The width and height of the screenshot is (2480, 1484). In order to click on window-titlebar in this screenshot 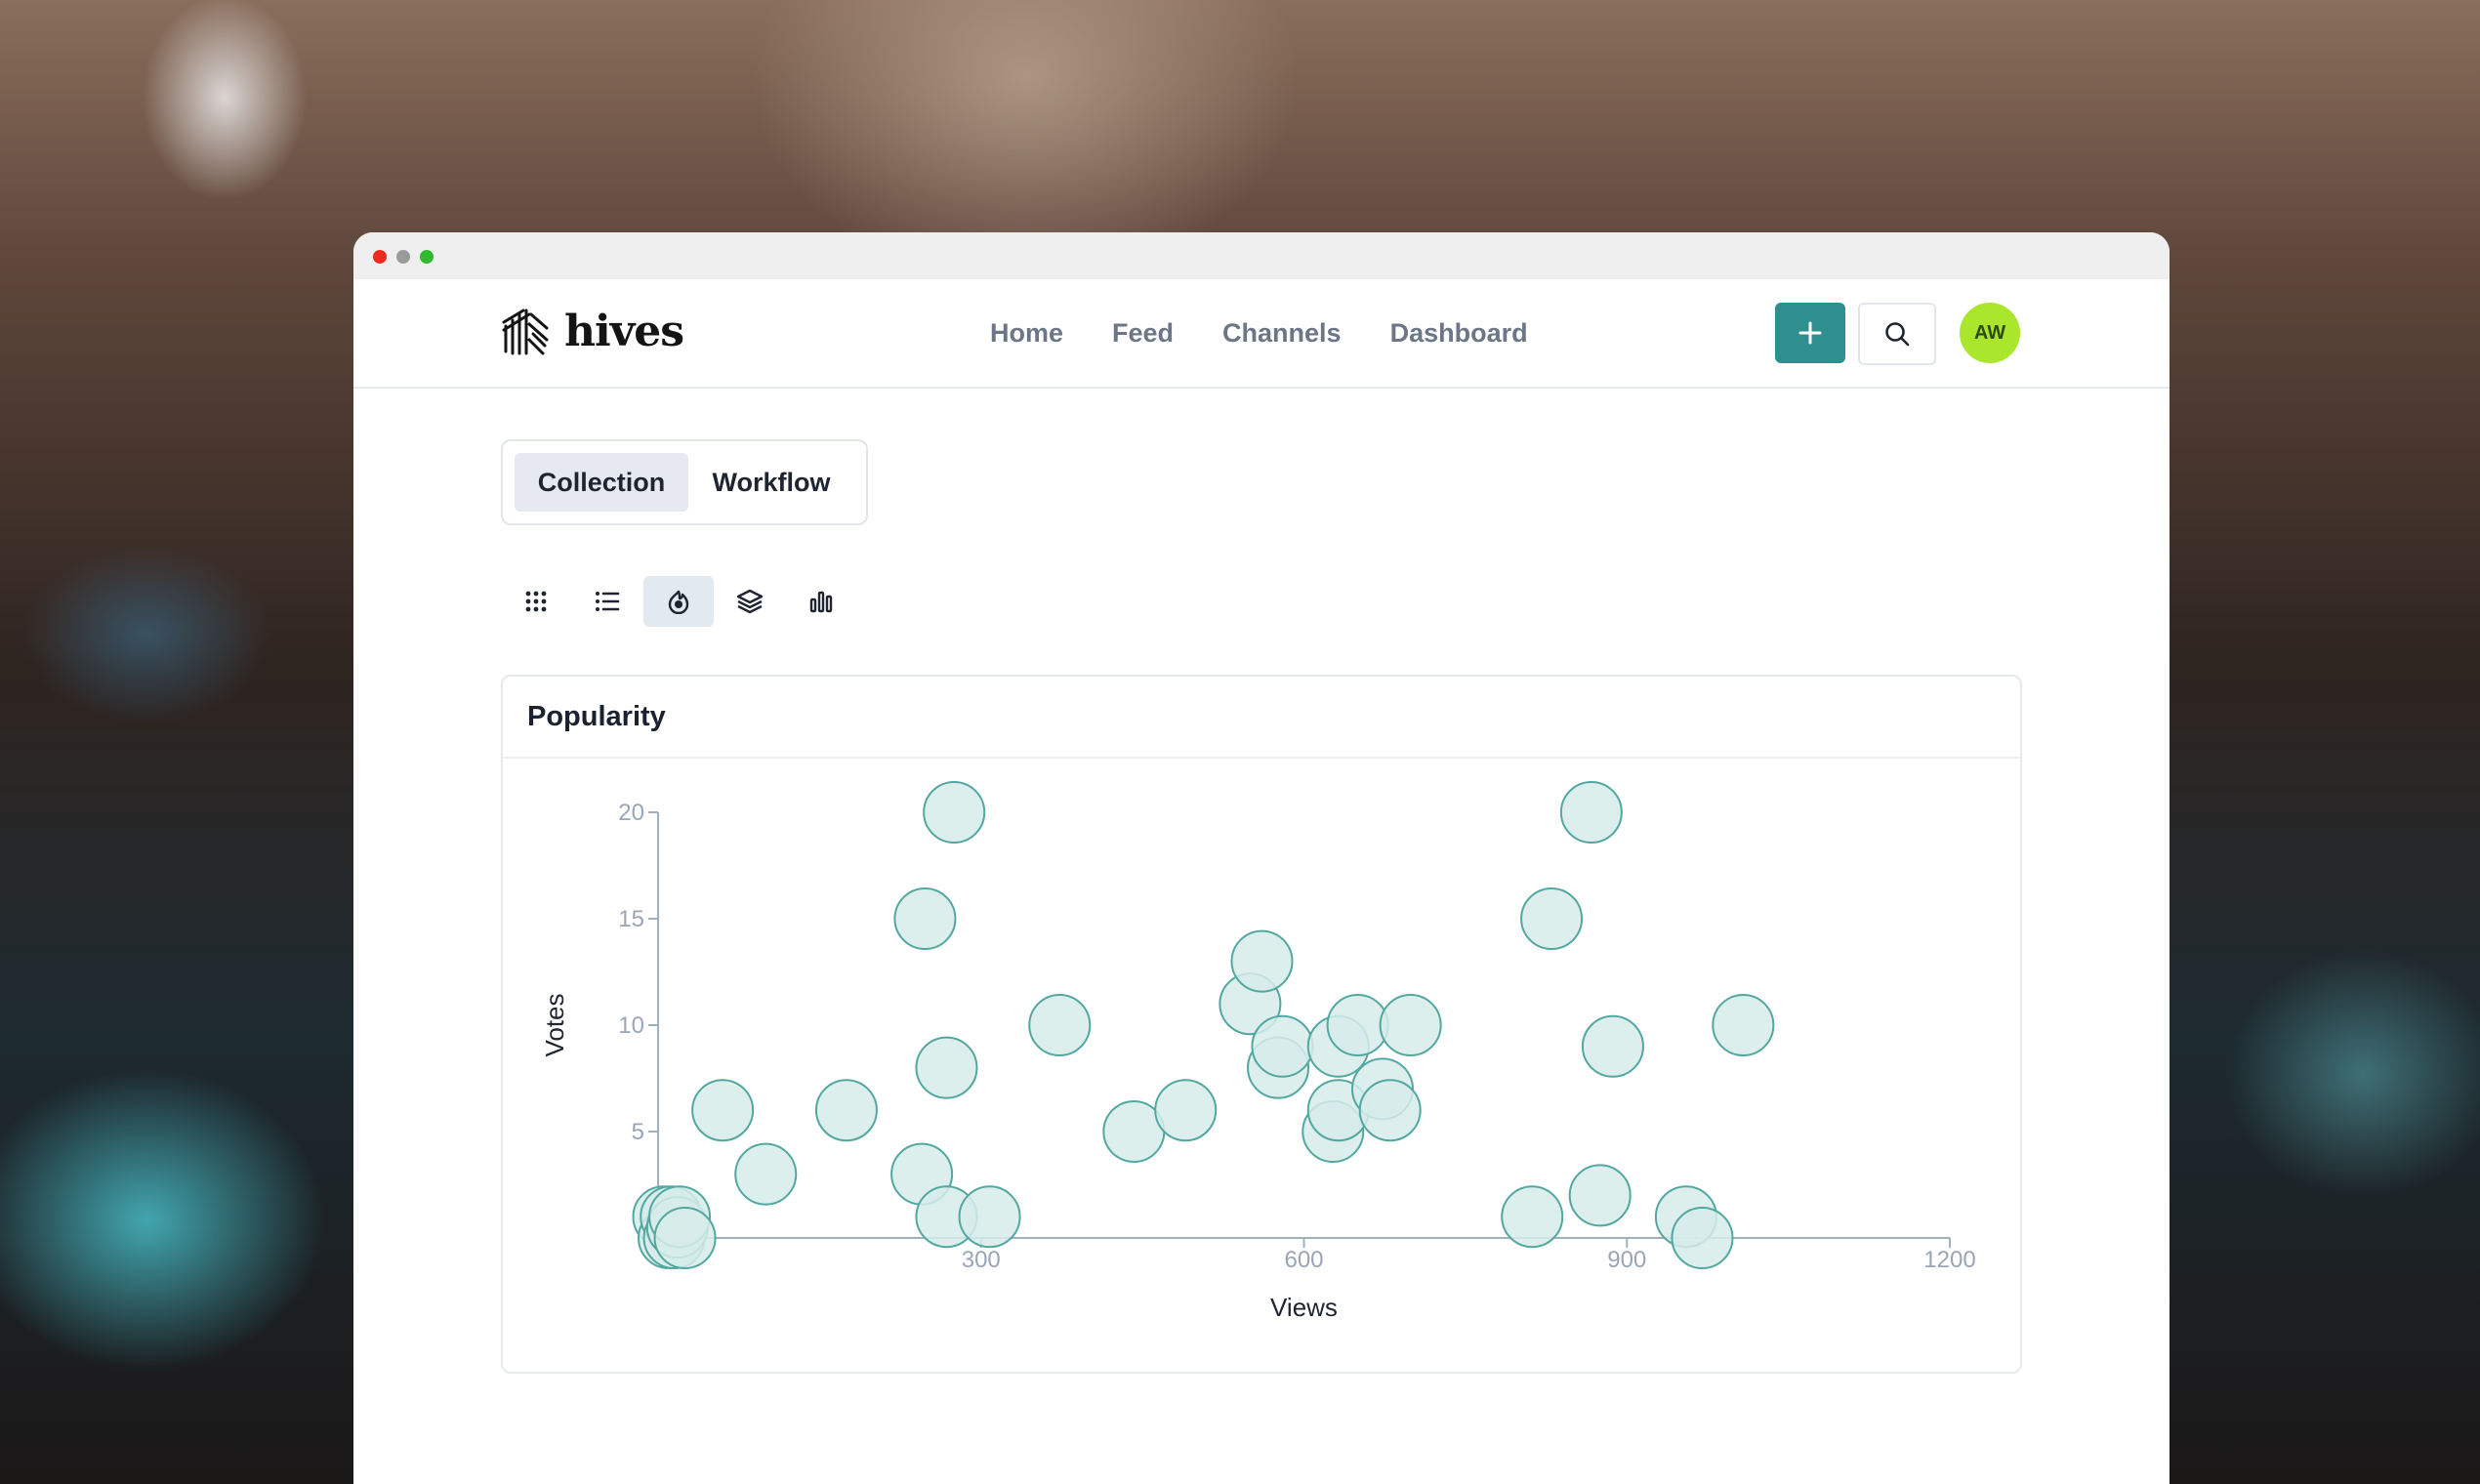, I will do `click(1261, 256)`.